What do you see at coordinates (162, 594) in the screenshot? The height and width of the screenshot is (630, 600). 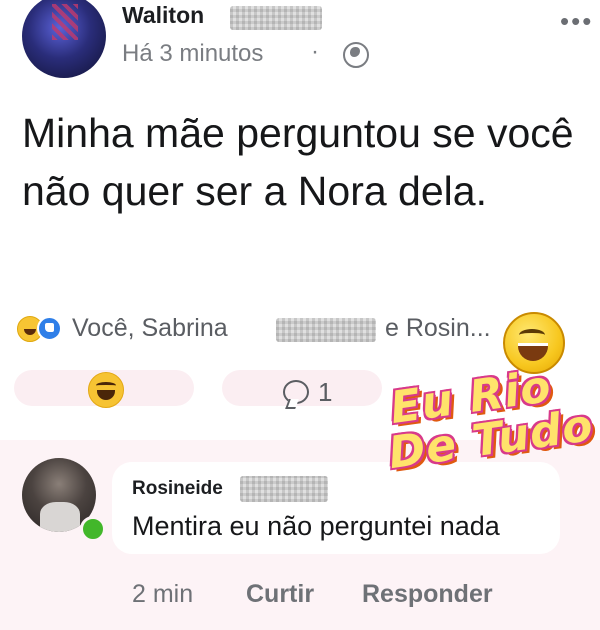 I see `comment-time: 2 min` at bounding box center [162, 594].